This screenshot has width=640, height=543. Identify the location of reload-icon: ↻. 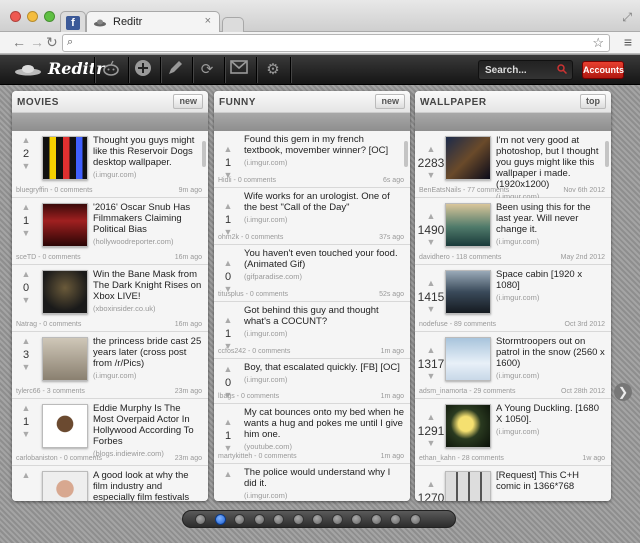
(52, 42).